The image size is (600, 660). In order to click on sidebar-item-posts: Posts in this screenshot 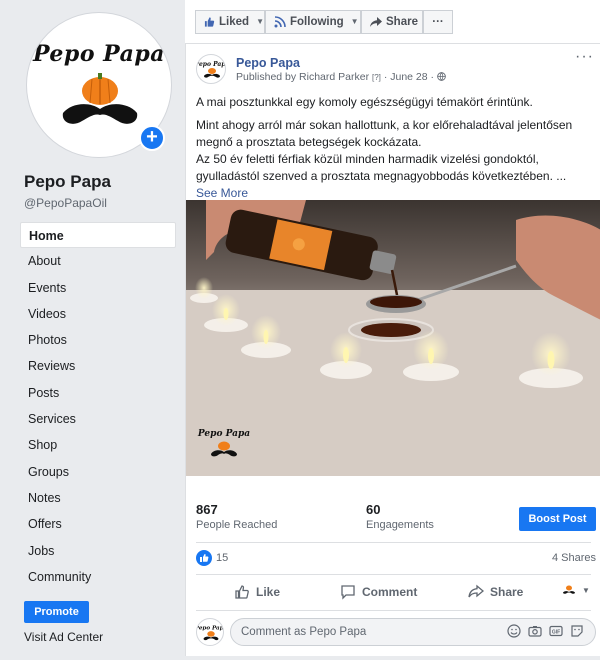, I will do `click(98, 393)`.